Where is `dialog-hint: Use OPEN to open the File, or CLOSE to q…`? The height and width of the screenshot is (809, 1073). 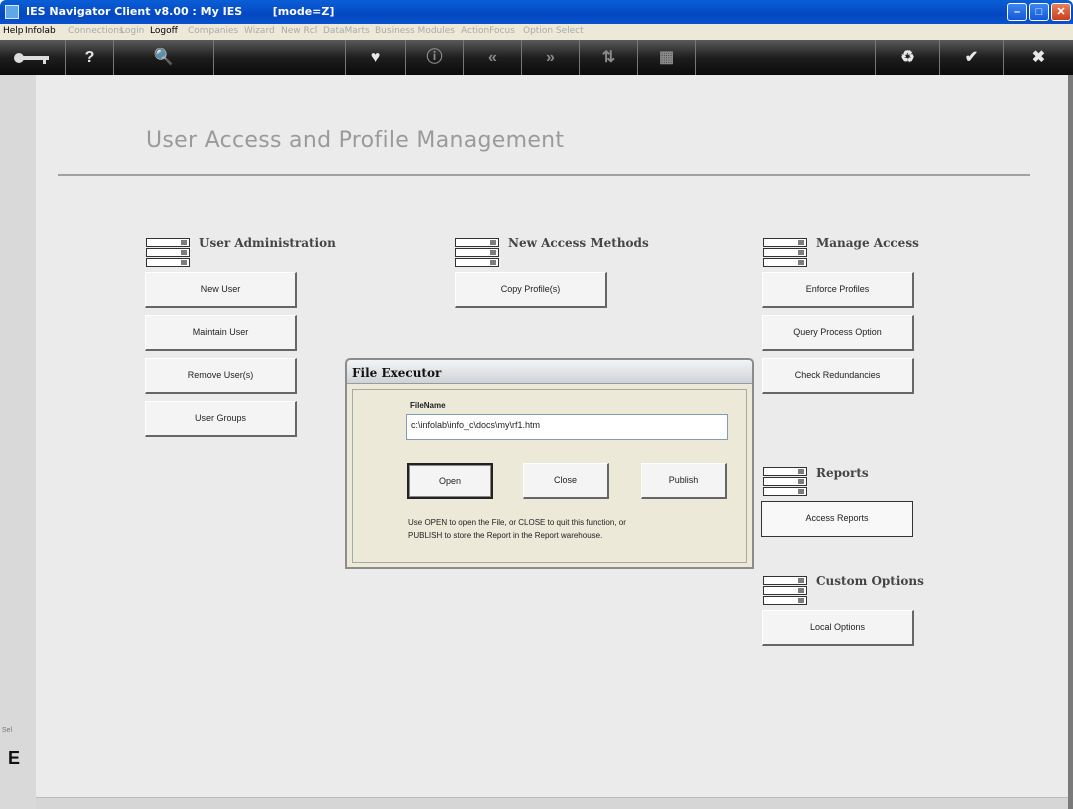 dialog-hint: Use OPEN to open the File, or CLOSE to q… is located at coordinates (573, 529).